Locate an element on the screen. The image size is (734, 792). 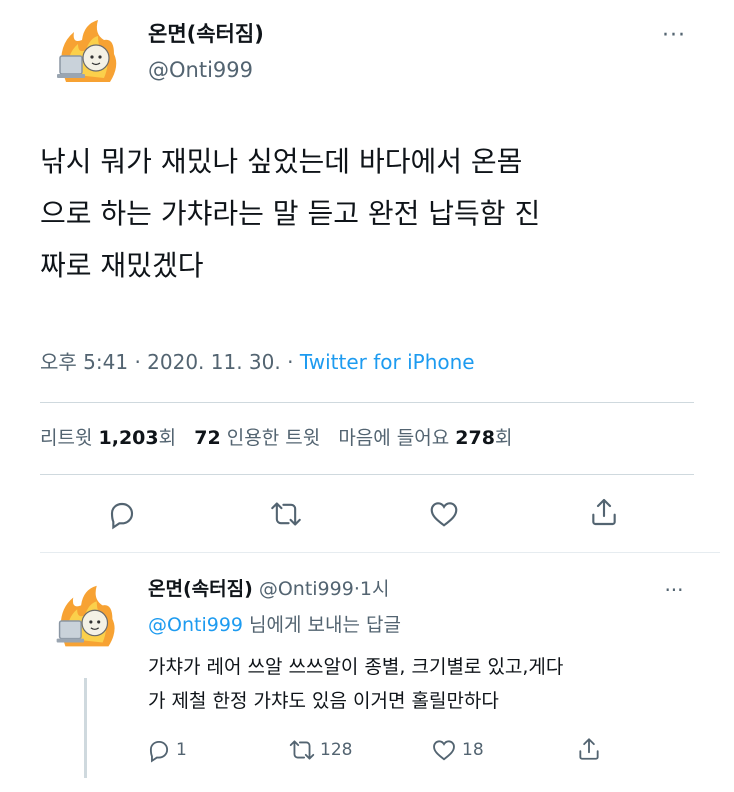
reply-retweet-button: 128 is located at coordinates (320, 750).